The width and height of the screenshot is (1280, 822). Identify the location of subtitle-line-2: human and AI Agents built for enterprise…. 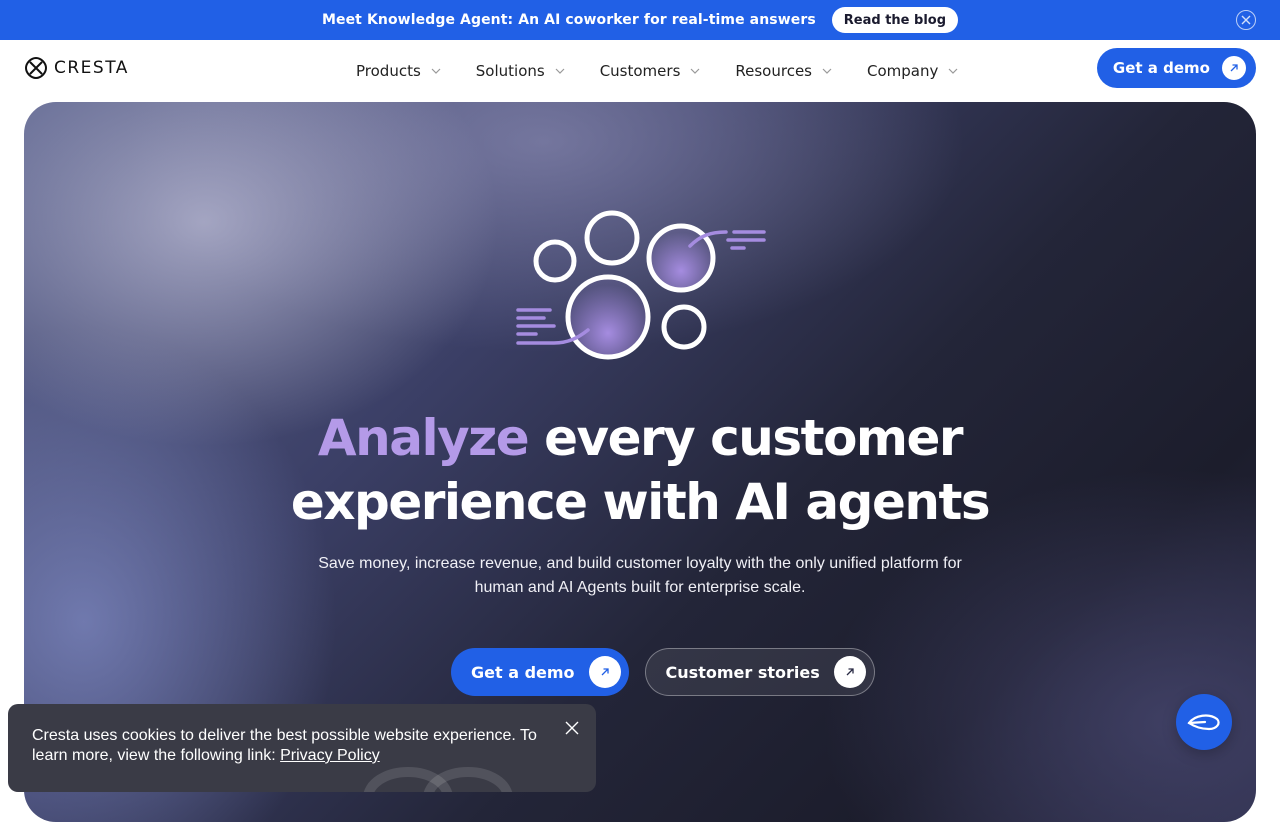
(640, 587).